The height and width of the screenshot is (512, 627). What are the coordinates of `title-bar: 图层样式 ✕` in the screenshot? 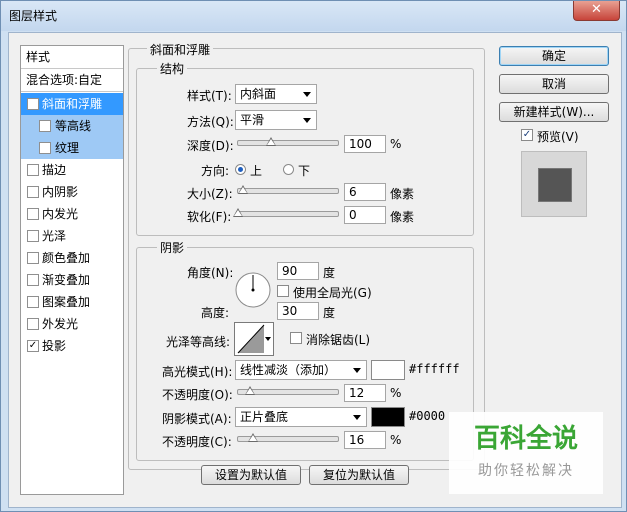 It's located at (313, 16).